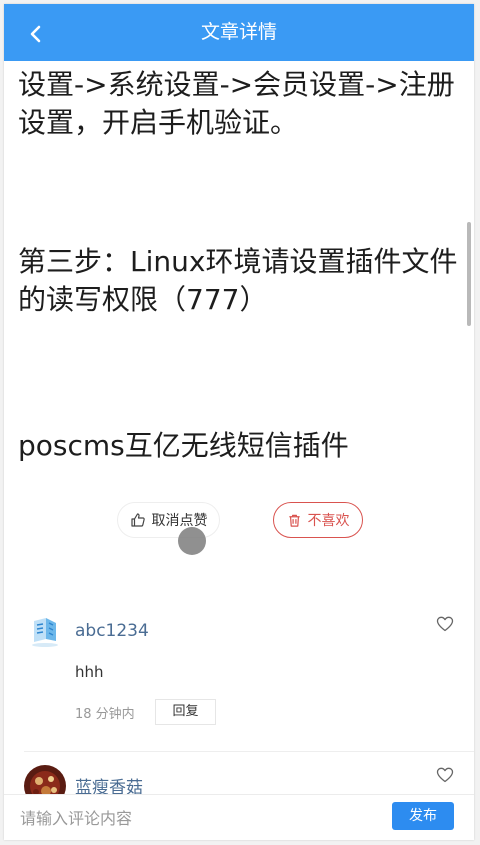 The image size is (480, 845). I want to click on comment-username: 蓝瘦香菇, so click(109, 783).